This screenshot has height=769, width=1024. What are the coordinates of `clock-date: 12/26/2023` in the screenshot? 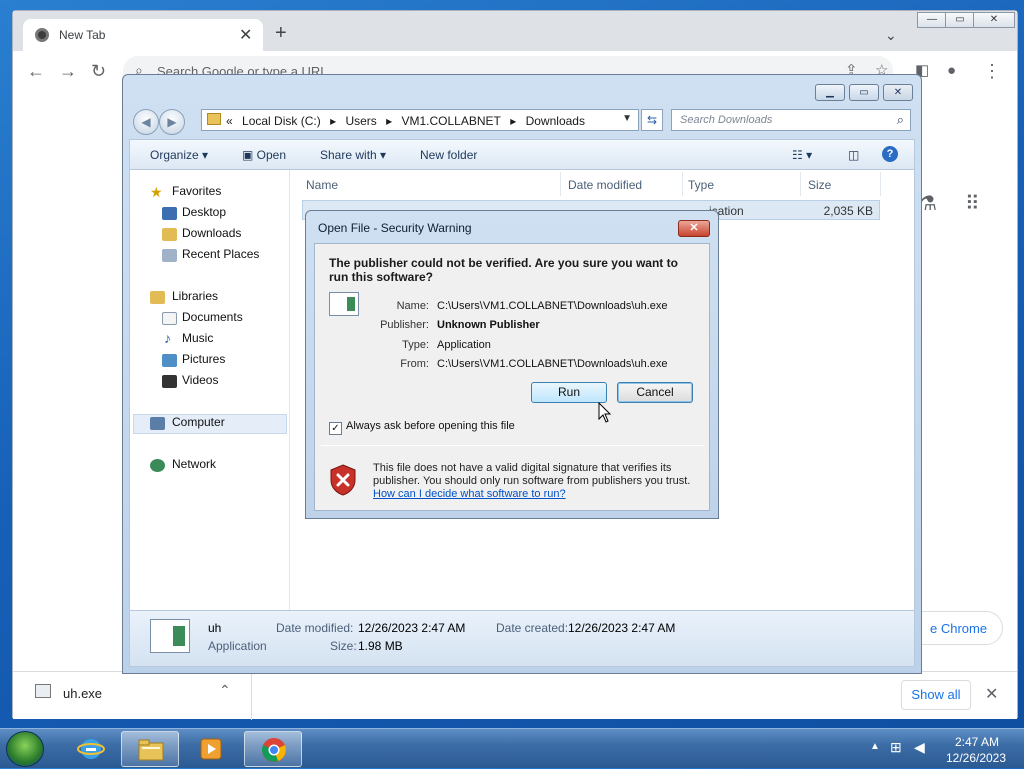 It's located at (976, 758).